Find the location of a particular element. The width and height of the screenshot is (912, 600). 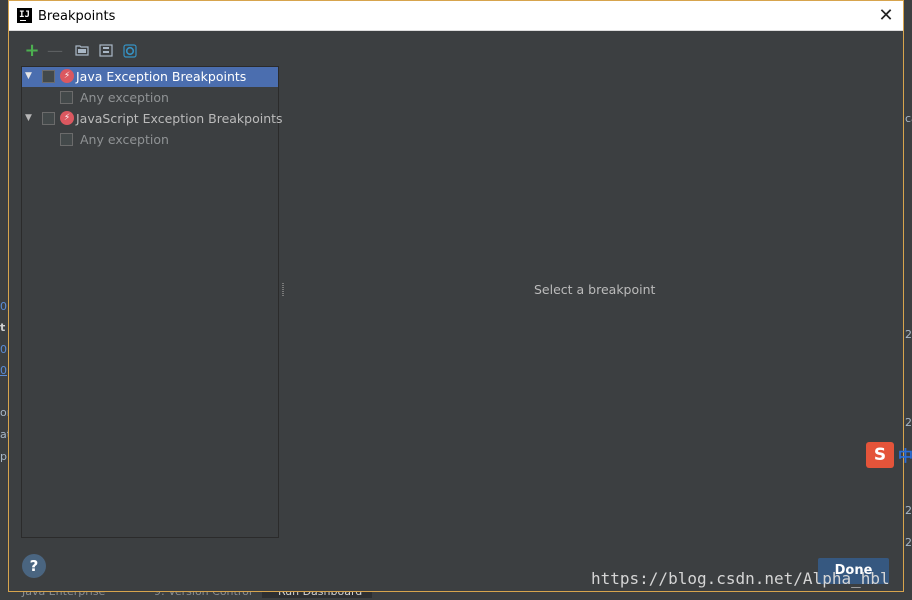

group-by-package-button is located at coordinates (82, 51).